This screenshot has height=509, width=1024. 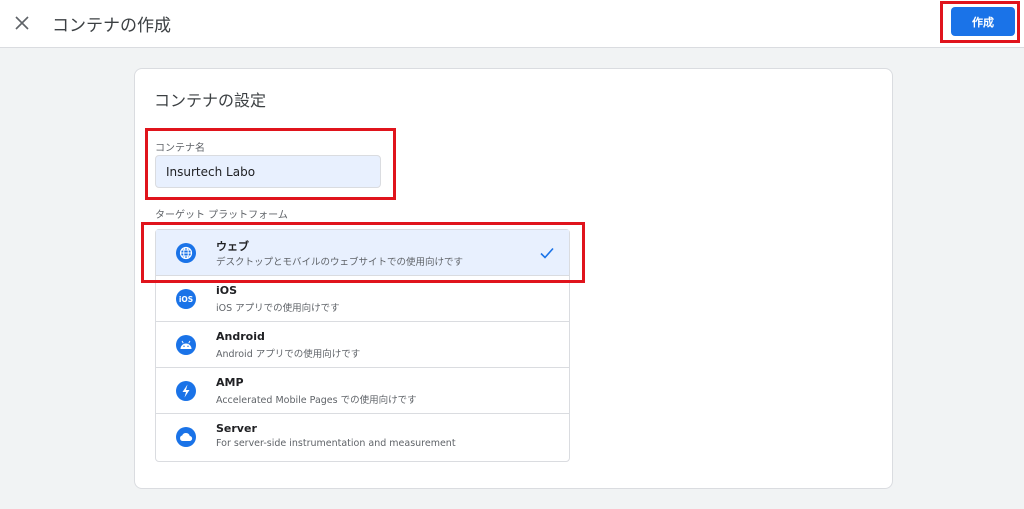 I want to click on platform-item-android: Android Android アプリでの使用向けです, so click(x=362, y=345).